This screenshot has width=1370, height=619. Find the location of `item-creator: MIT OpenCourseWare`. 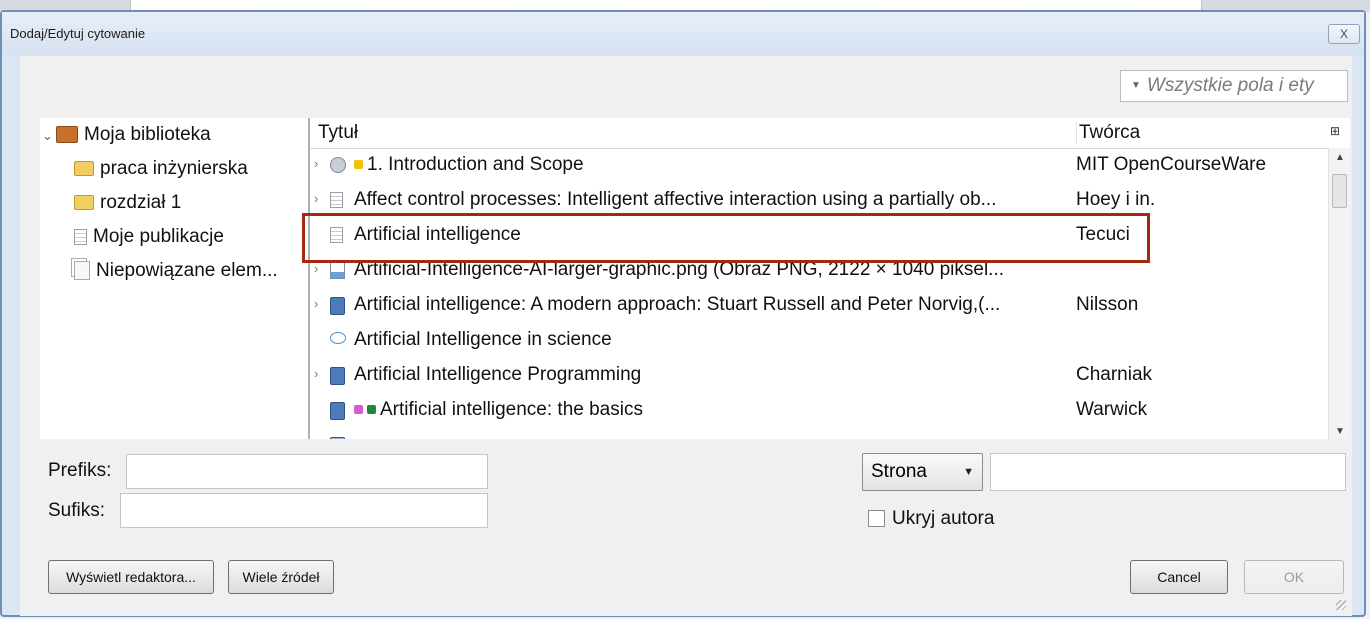

item-creator: MIT OpenCourseWare is located at coordinates (1171, 164).